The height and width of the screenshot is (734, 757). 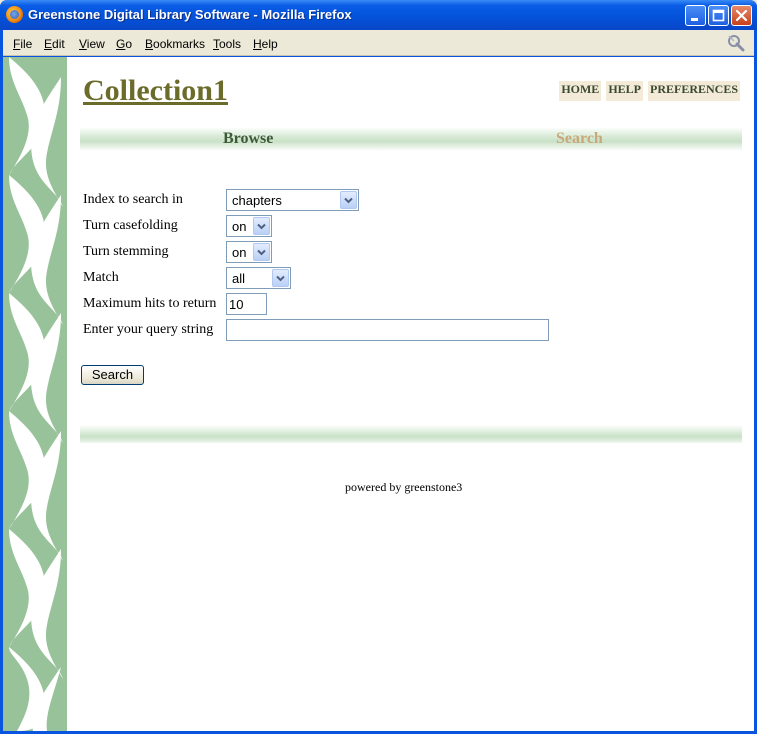 What do you see at coordinates (265, 44) in the screenshot?
I see `menu-help: Help` at bounding box center [265, 44].